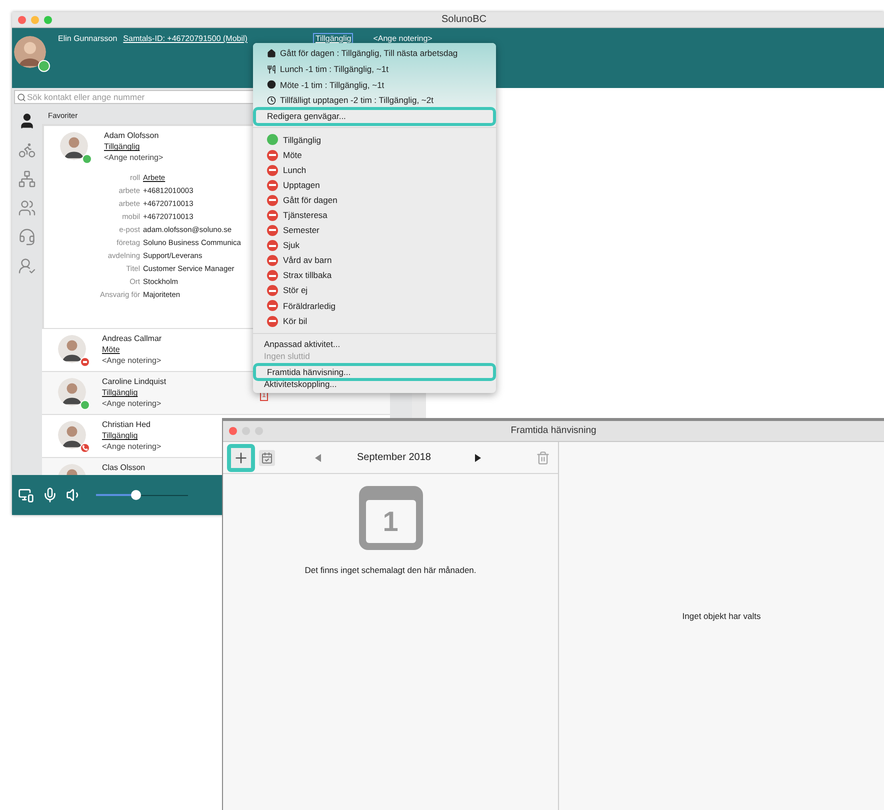  Describe the element at coordinates (374, 306) in the screenshot. I see `status-item: Föräldrarledig` at that location.